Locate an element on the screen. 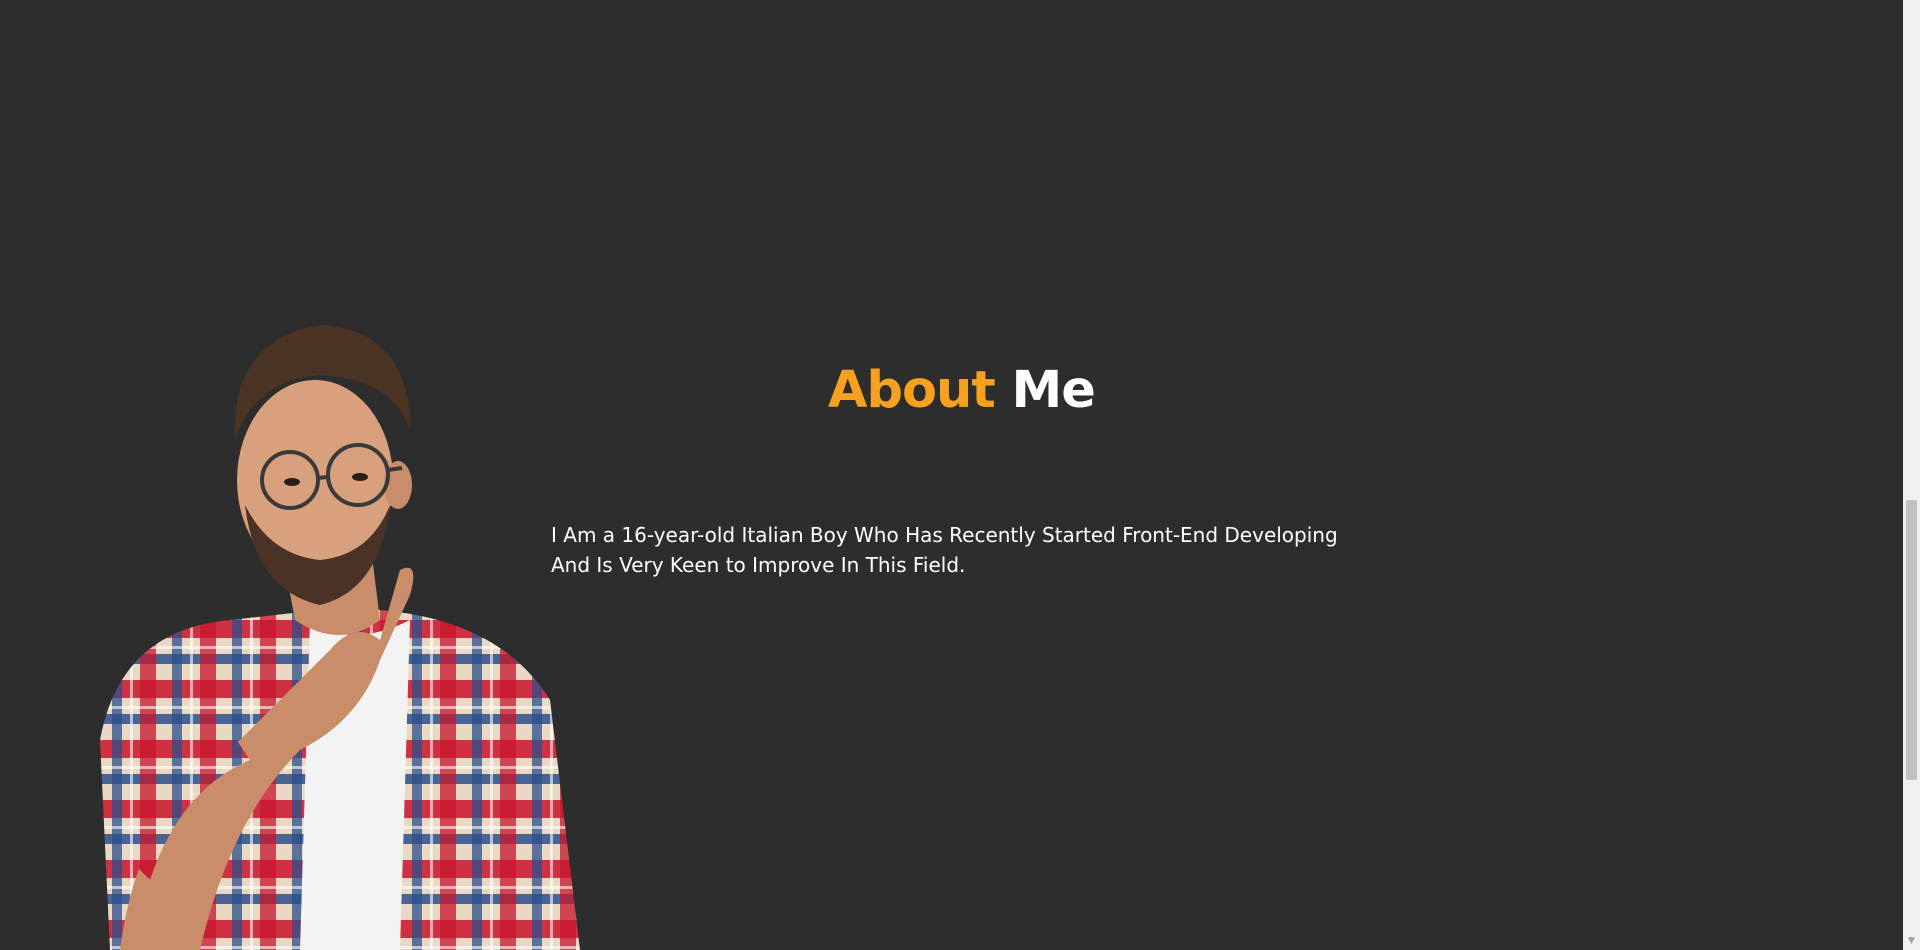 This screenshot has height=950, width=1920. section-title: About Me is located at coordinates (962, 391).